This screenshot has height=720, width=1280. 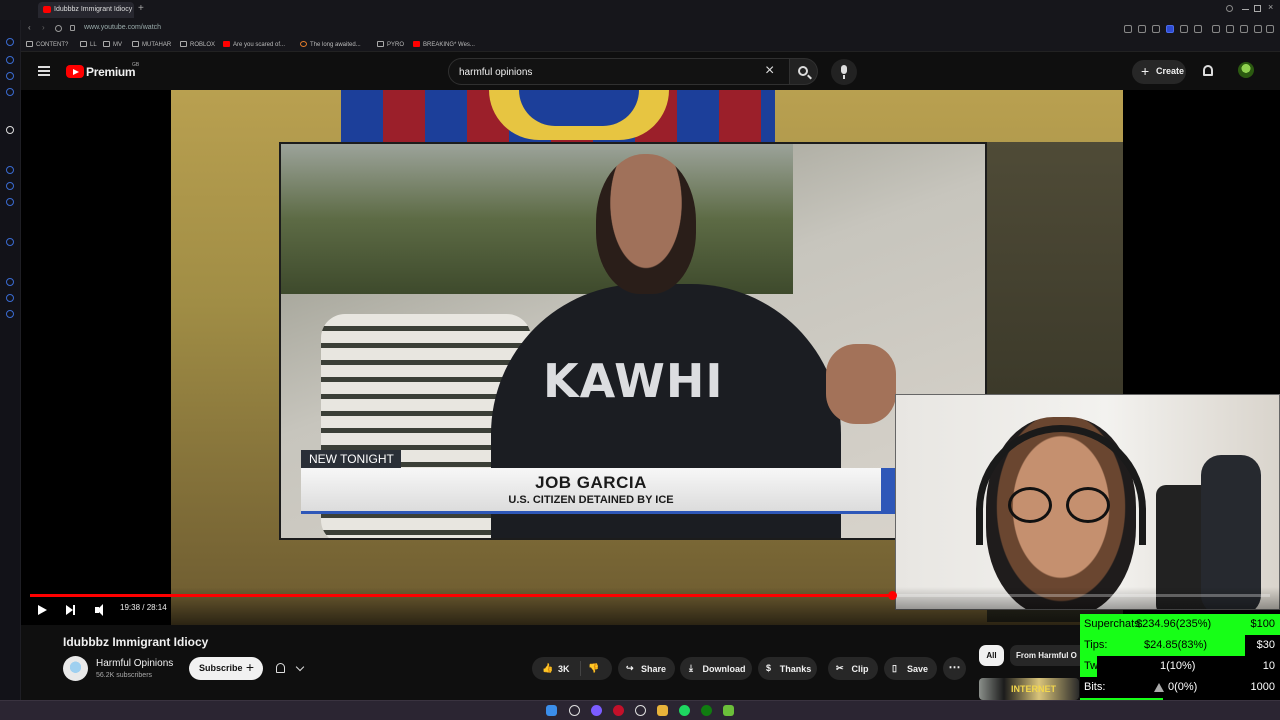 I want to click on instagram-icon, so click(x=10, y=202).